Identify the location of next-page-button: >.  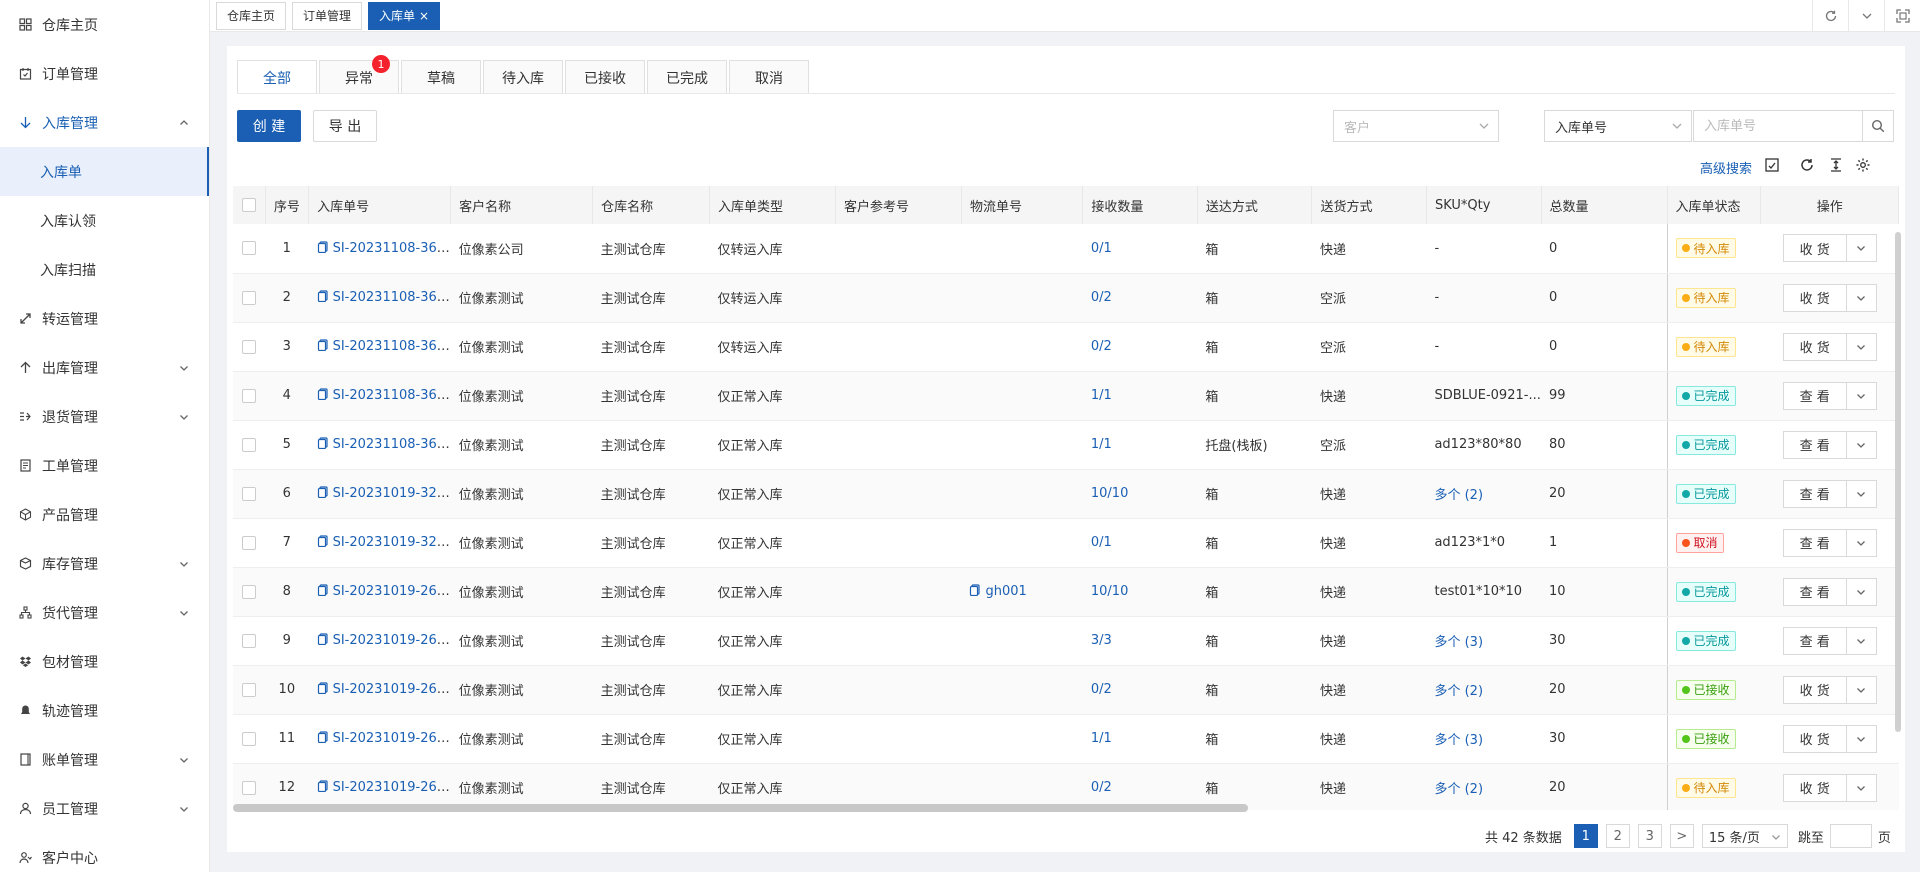
(1681, 836).